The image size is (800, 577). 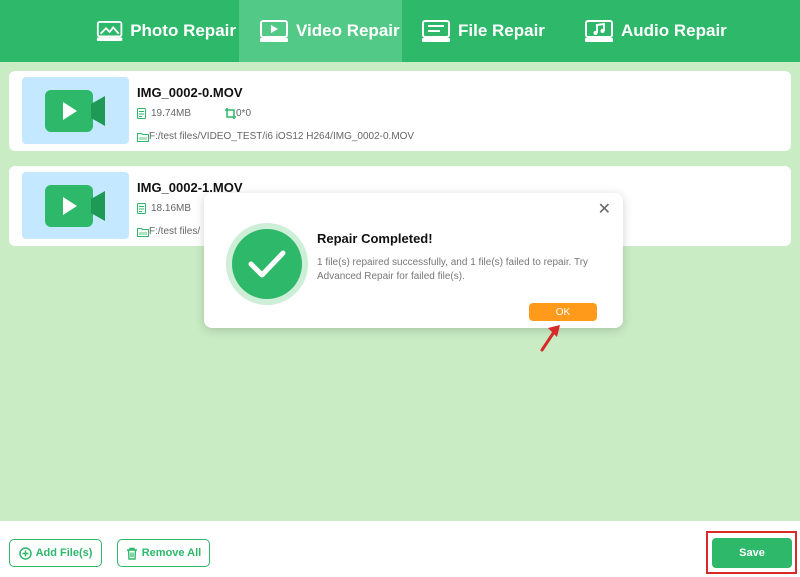 I want to click on tab-label: Photo Repair, so click(x=183, y=30).